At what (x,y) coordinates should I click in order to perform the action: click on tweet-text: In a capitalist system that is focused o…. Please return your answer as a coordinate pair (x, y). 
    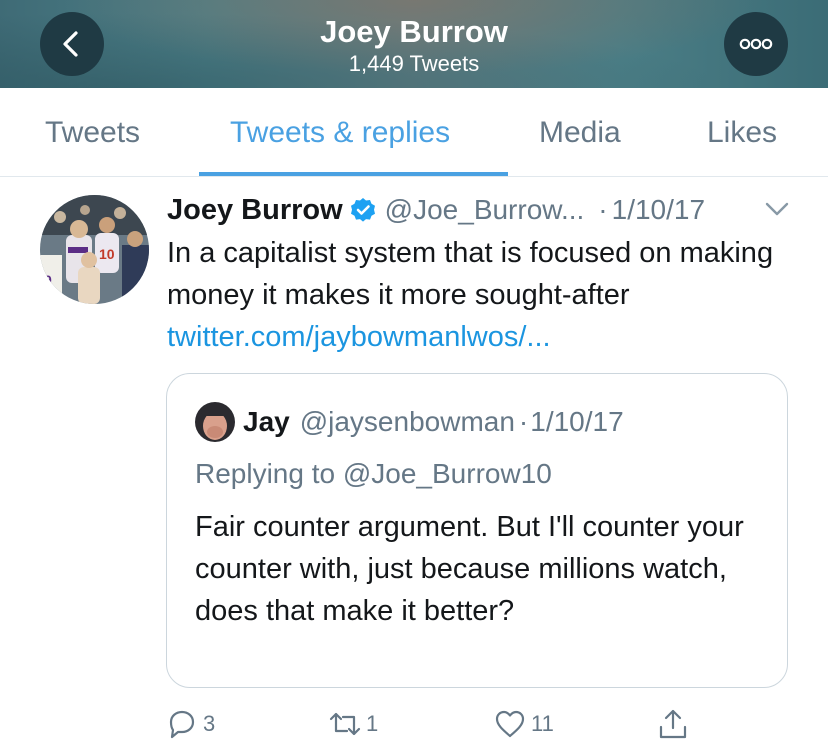
    Looking at the image, I should click on (470, 274).